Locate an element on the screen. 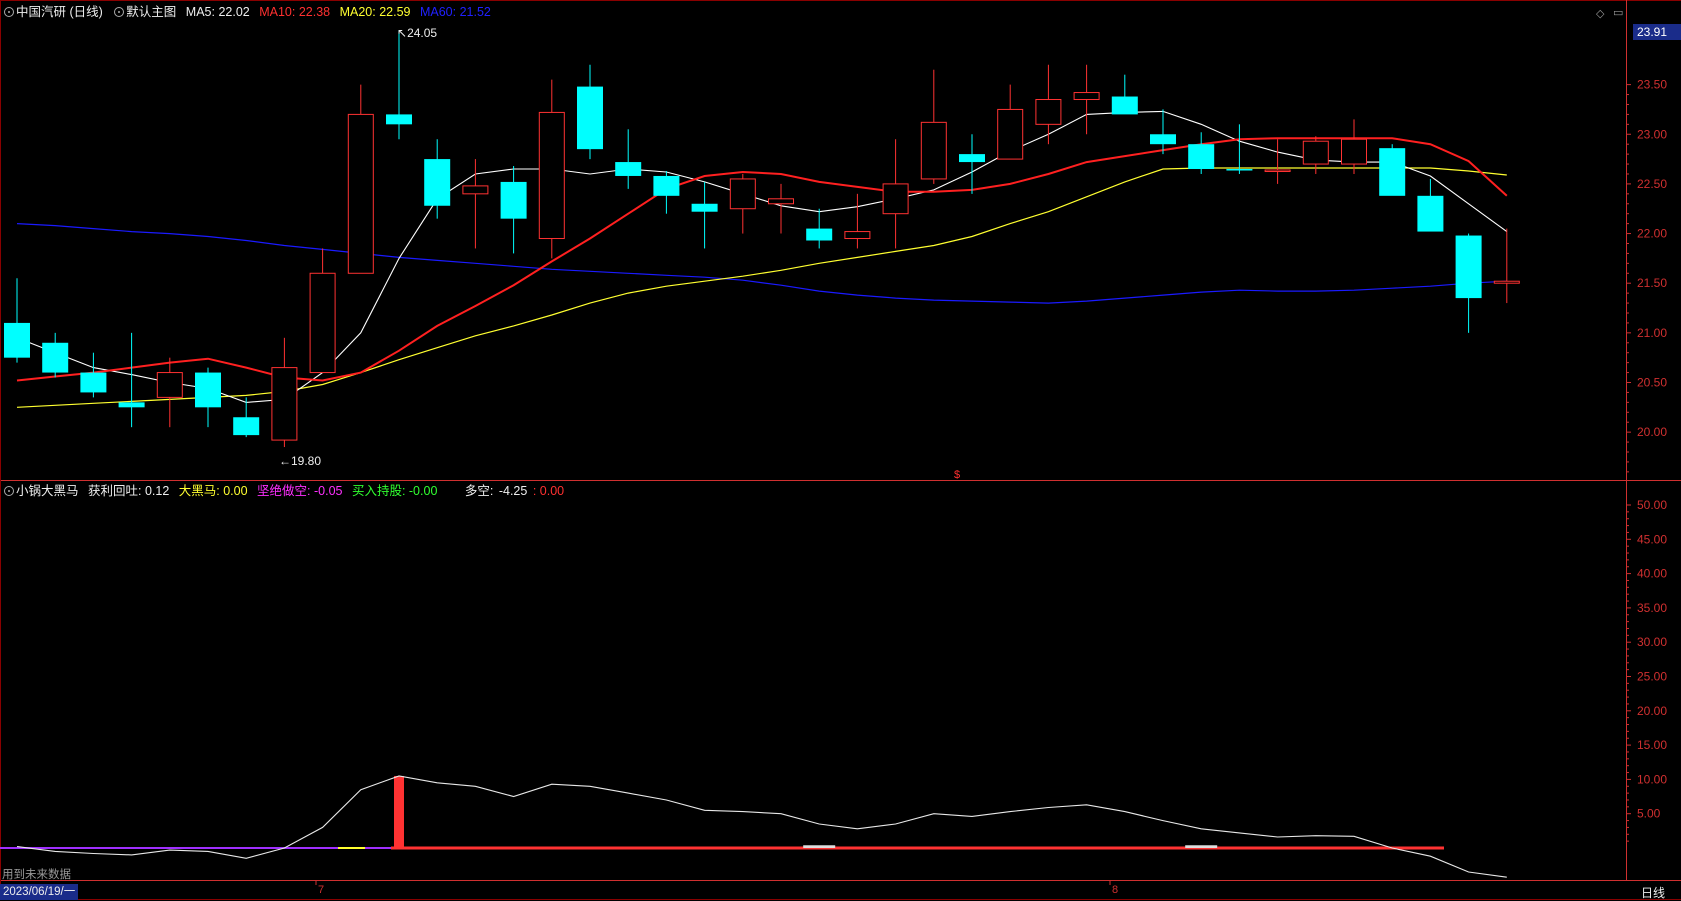  indicator-tick-label: 5.00 is located at coordinates (1649, 814).